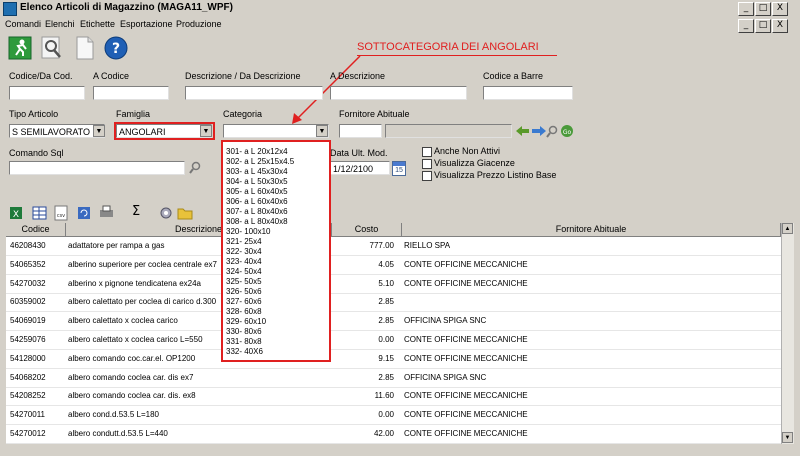  I want to click on categoria-option: 320- 100x10, so click(248, 231).